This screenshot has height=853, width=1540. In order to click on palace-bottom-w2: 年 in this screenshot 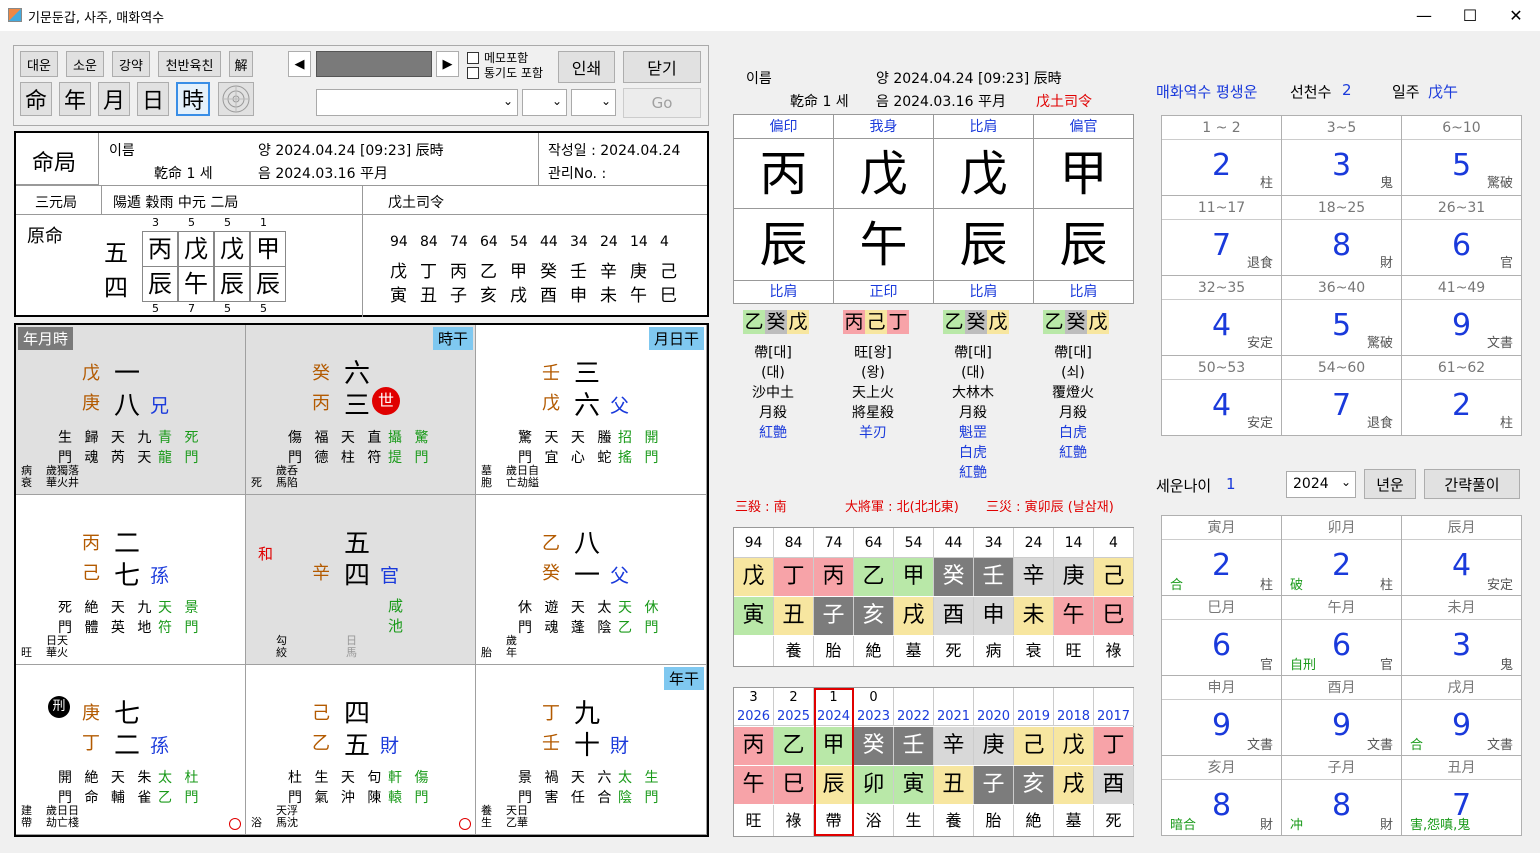, I will do `click(511, 652)`.